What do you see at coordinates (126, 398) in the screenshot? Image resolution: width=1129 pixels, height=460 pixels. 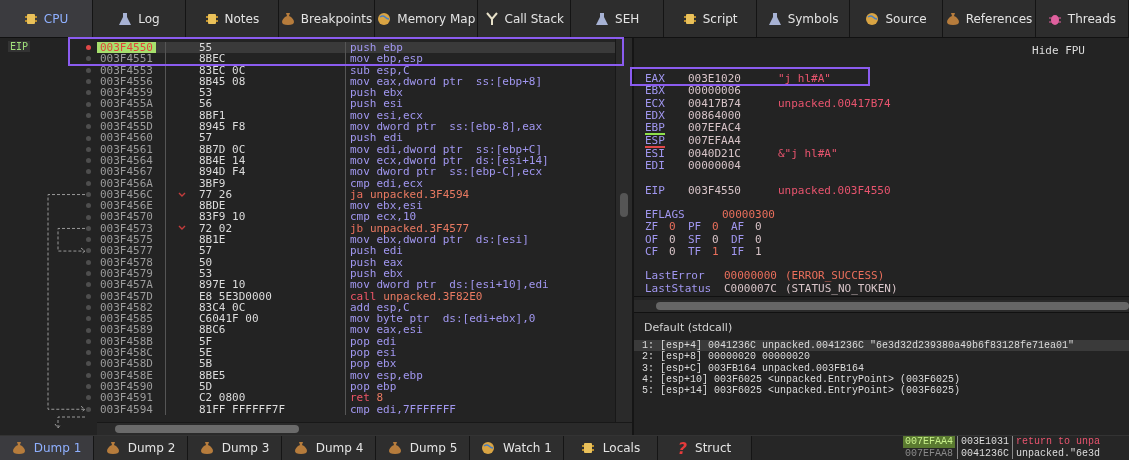 I see `address-text: 003F4591` at bounding box center [126, 398].